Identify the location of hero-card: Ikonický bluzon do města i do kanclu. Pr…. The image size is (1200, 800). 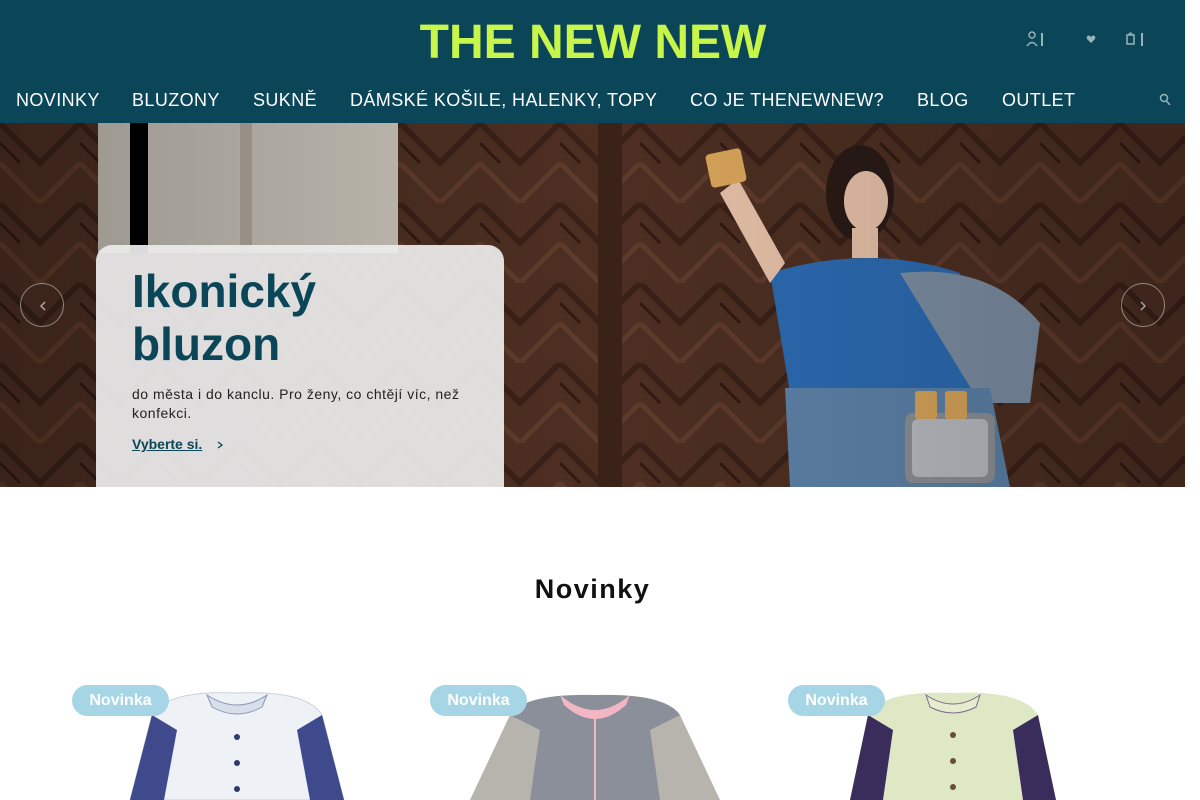
(300, 366).